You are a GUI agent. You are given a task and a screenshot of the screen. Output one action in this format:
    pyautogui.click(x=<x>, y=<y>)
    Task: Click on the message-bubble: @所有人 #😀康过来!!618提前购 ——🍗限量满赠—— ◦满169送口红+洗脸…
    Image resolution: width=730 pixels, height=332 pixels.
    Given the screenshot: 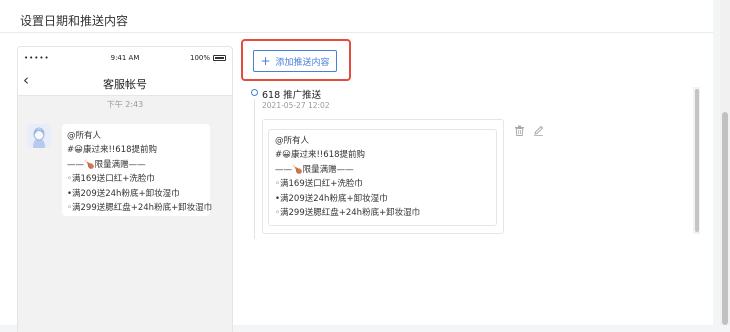 What is the action you would take?
    pyautogui.click(x=137, y=170)
    